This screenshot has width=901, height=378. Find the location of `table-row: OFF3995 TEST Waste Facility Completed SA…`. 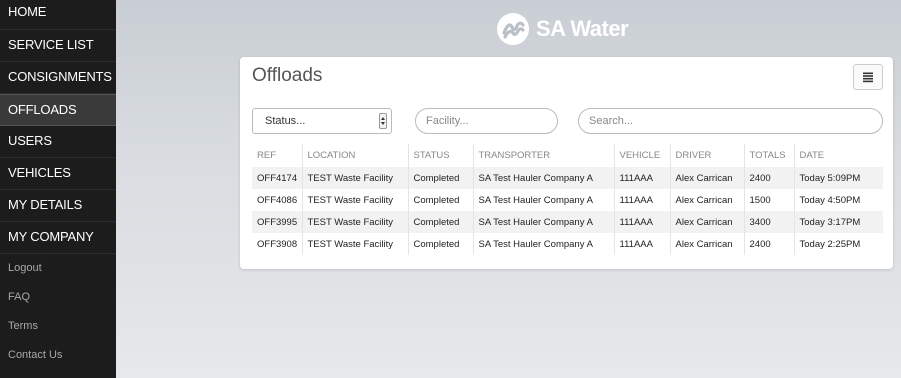

table-row: OFF3995 TEST Waste Facility Completed SA… is located at coordinates (567, 222).